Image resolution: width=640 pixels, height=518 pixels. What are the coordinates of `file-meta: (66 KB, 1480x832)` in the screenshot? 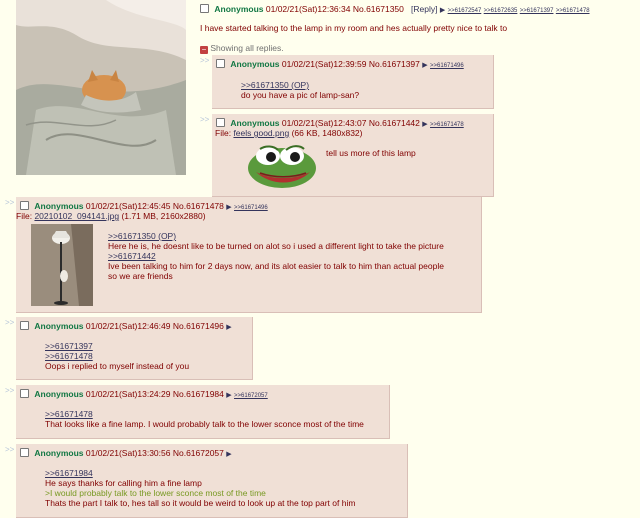 It's located at (327, 133).